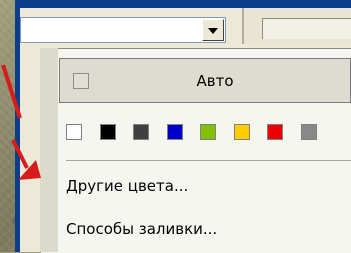 The width and height of the screenshot is (351, 253). Describe the element at coordinates (306, 28) in the screenshot. I see `toolbar-field` at that location.